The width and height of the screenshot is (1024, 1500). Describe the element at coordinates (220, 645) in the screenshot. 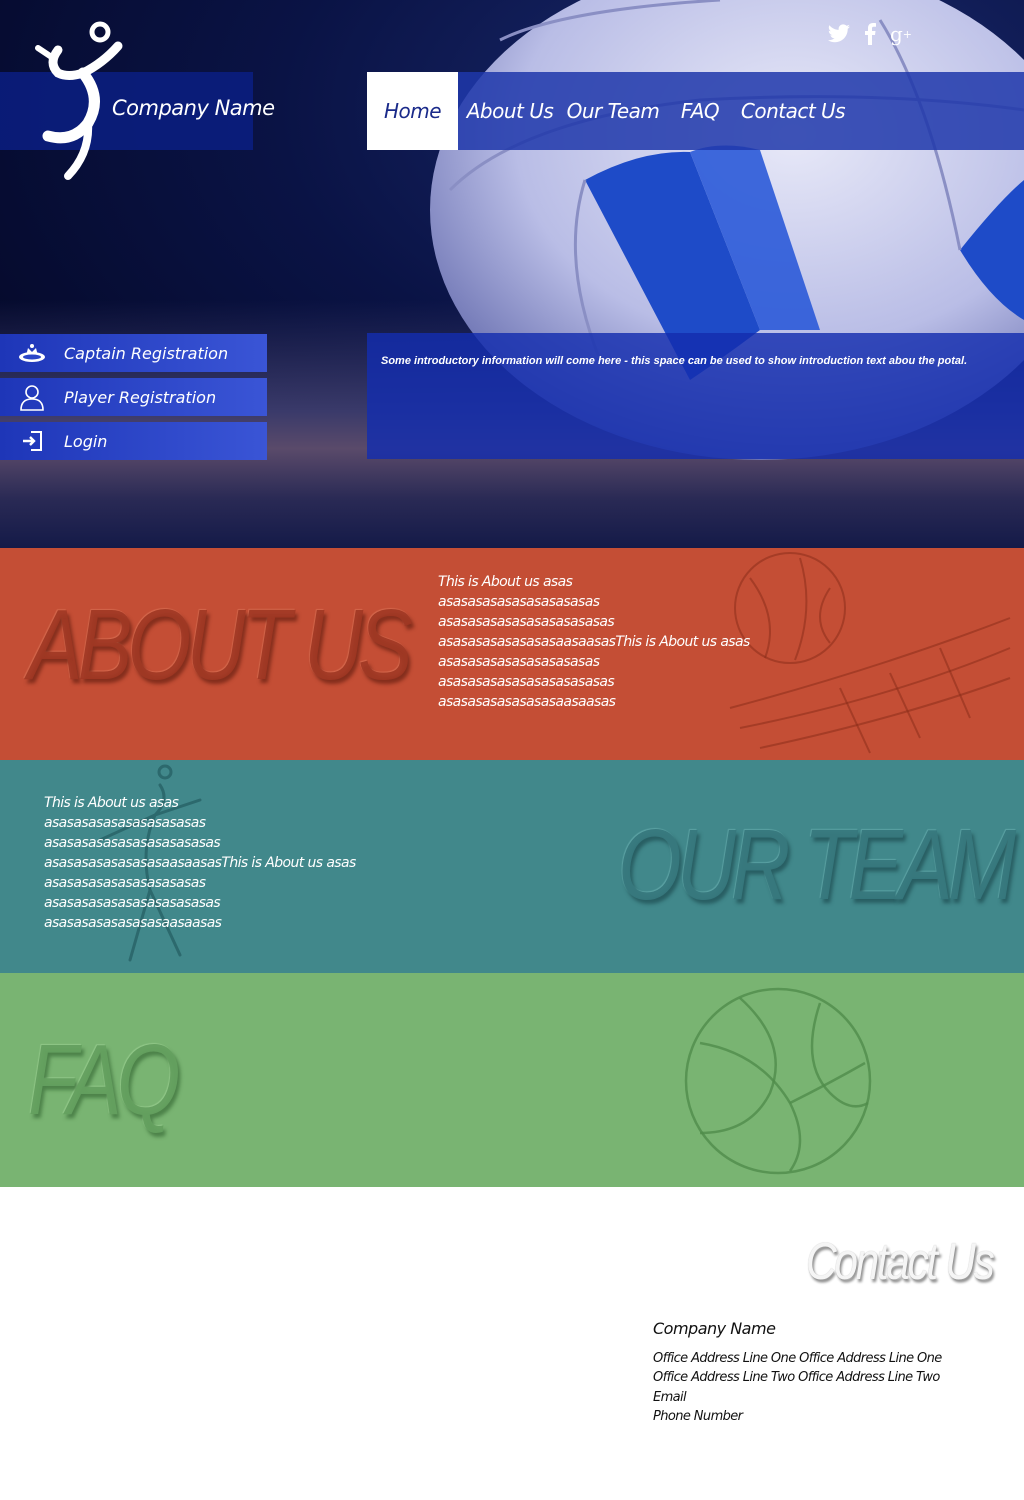

I see `about-title: ABOUT US` at that location.